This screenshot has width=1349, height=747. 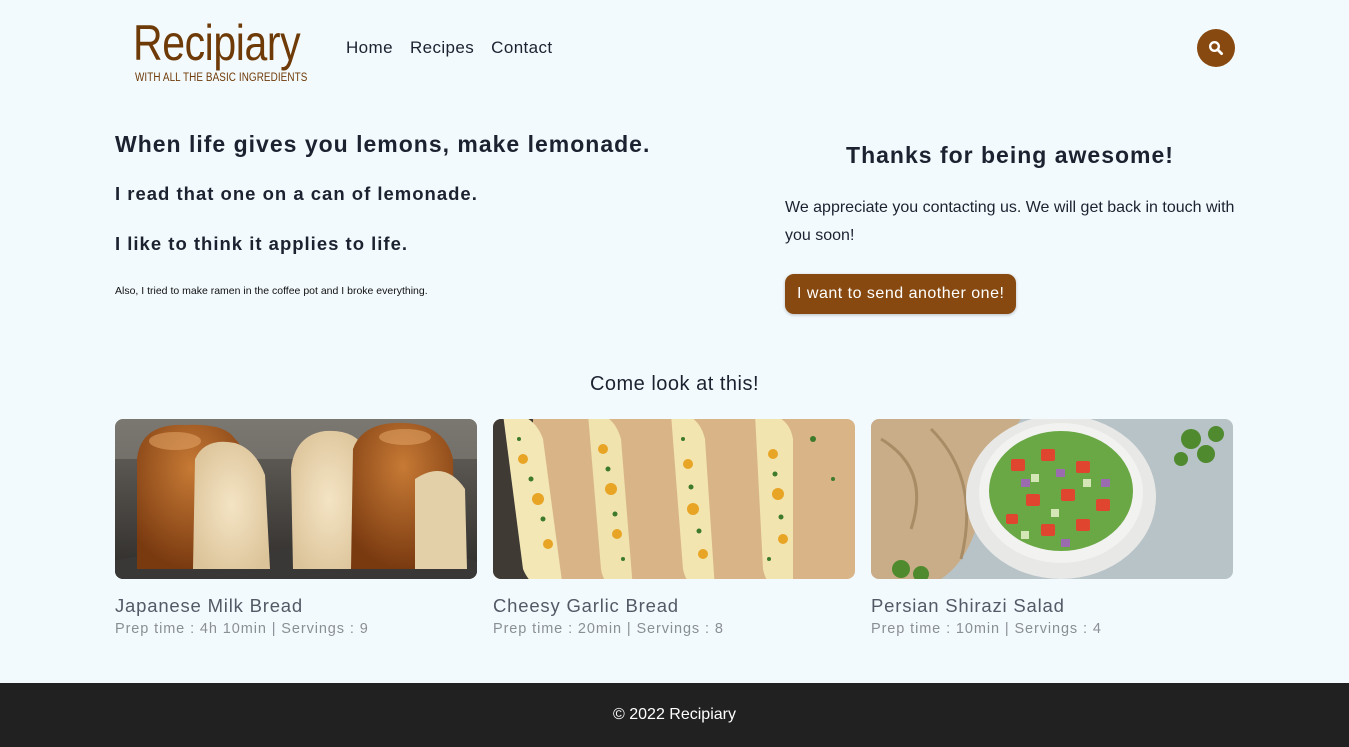 What do you see at coordinates (296, 193) in the screenshot?
I see `quote-line-2: I read that one on a can of lemonade.` at bounding box center [296, 193].